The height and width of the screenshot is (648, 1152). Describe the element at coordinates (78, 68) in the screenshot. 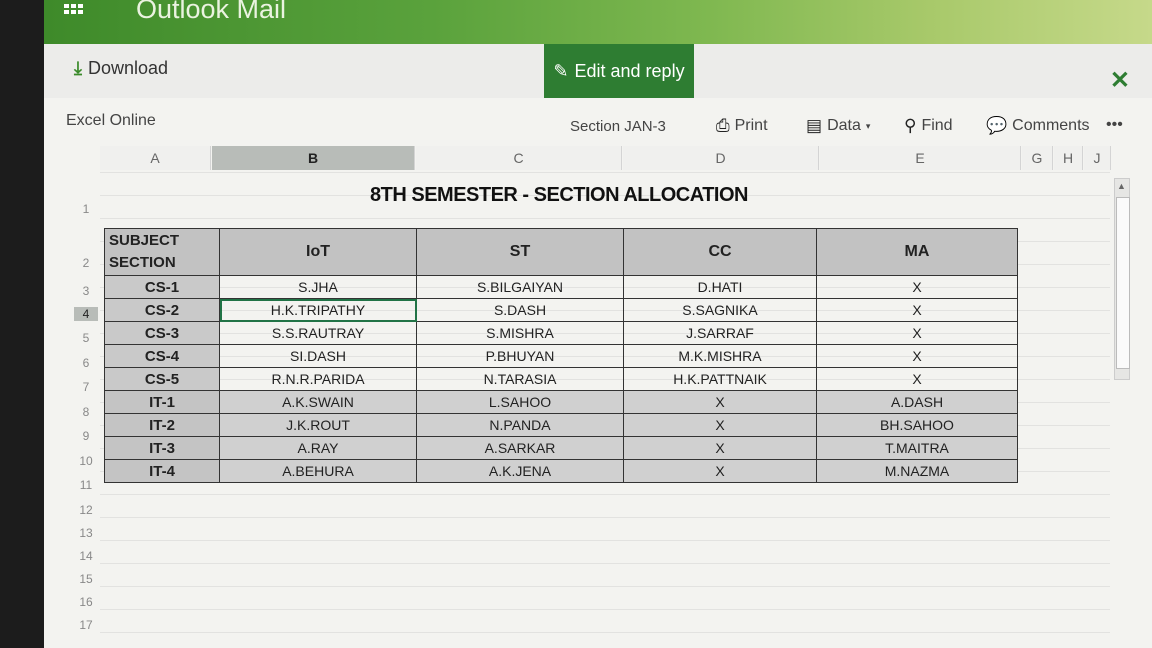

I see `download-icon: ⤓` at that location.